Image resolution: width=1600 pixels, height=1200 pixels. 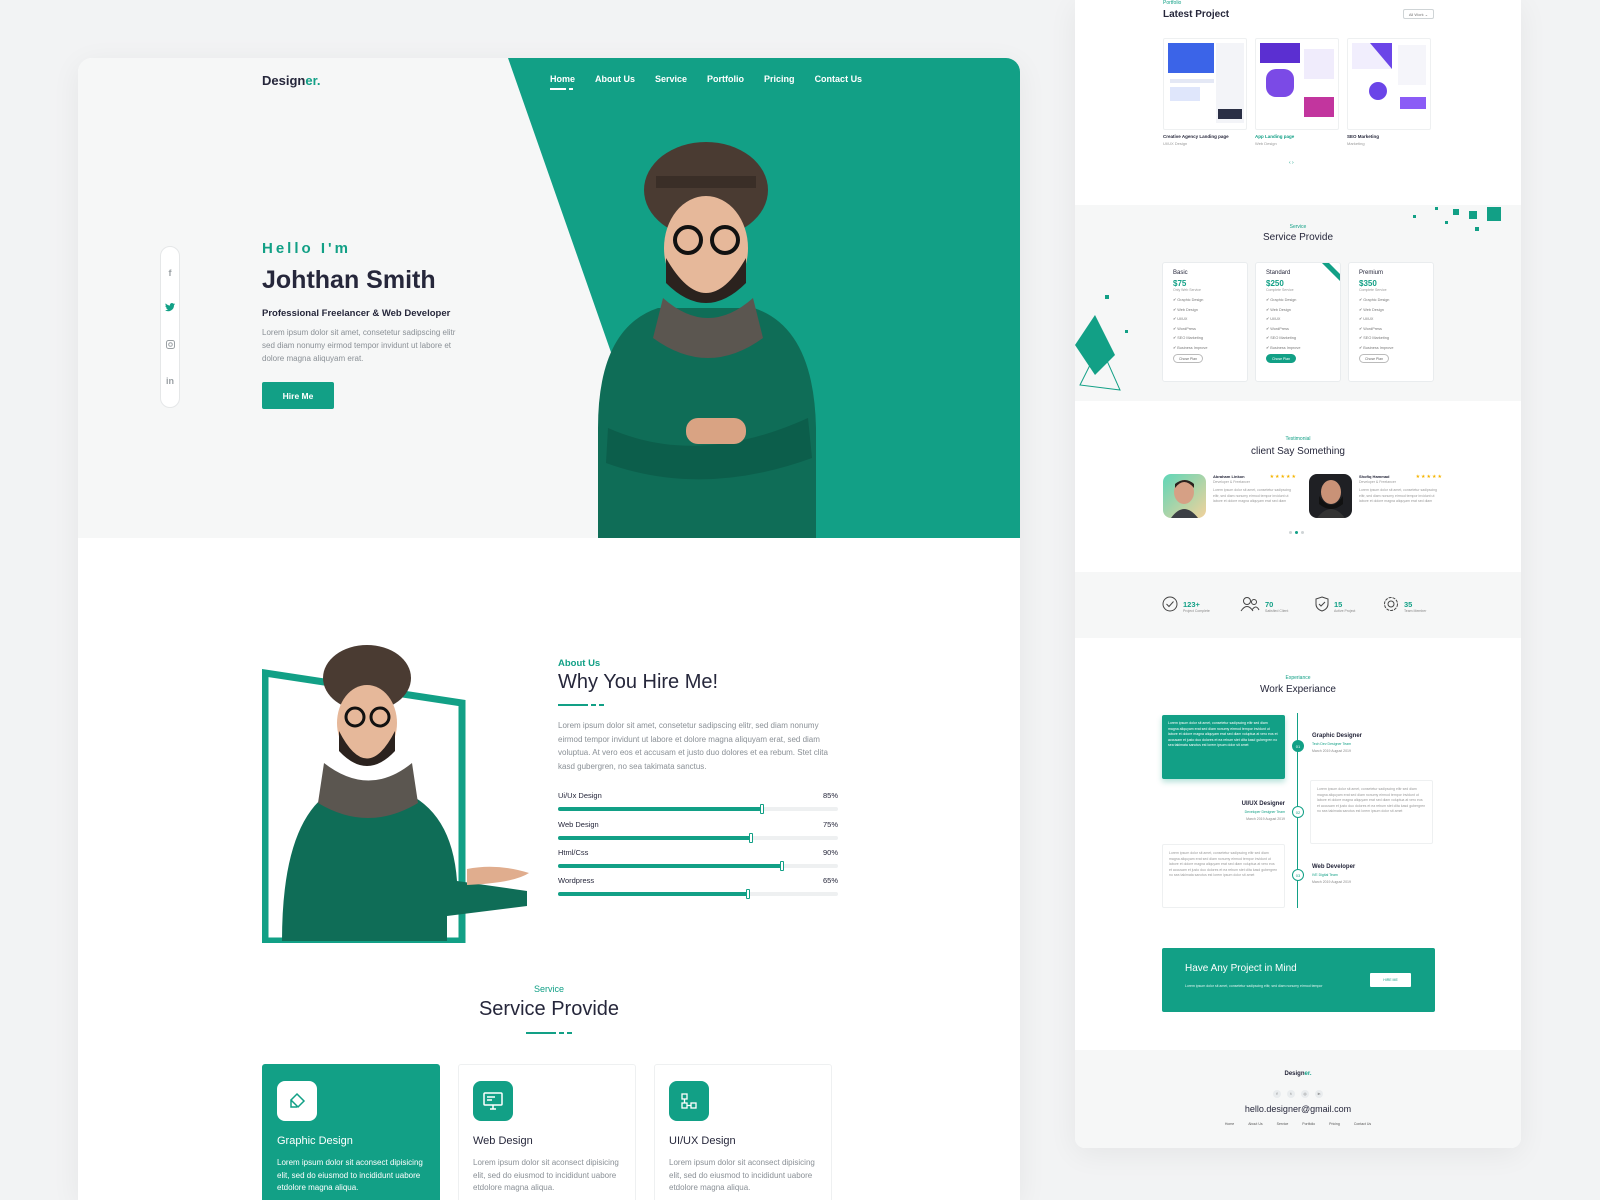 I want to click on footer-nav-pricing: Pricing, so click(x=1334, y=1124).